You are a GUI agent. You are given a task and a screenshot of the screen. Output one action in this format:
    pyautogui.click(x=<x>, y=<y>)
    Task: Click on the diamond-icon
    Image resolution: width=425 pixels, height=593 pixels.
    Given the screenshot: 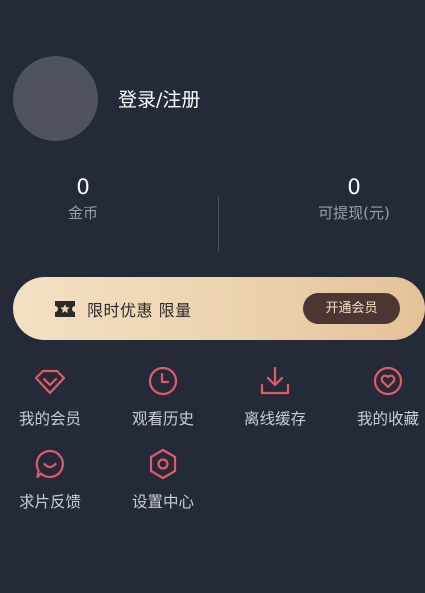 What is the action you would take?
    pyautogui.click(x=50, y=381)
    